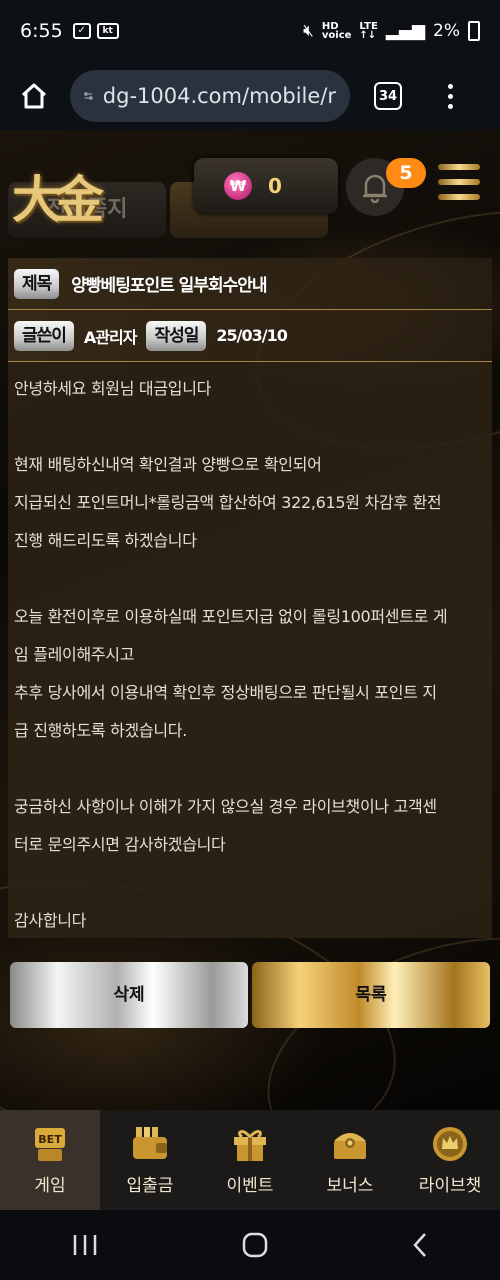  I want to click on article-line: 궁금하신 사항이나 이해가 가지 않으실 경우 라이브챗이나 고객센, so click(225, 806).